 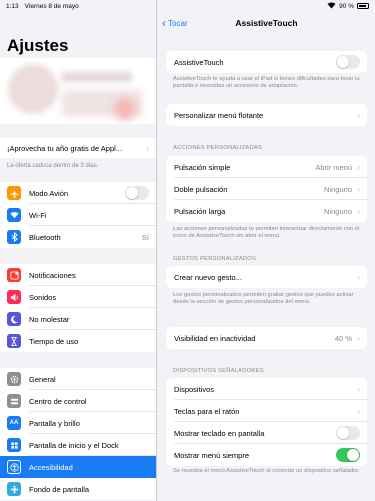 I want to click on sidebar-item-label: Fondo de pantalla, so click(x=59, y=489).